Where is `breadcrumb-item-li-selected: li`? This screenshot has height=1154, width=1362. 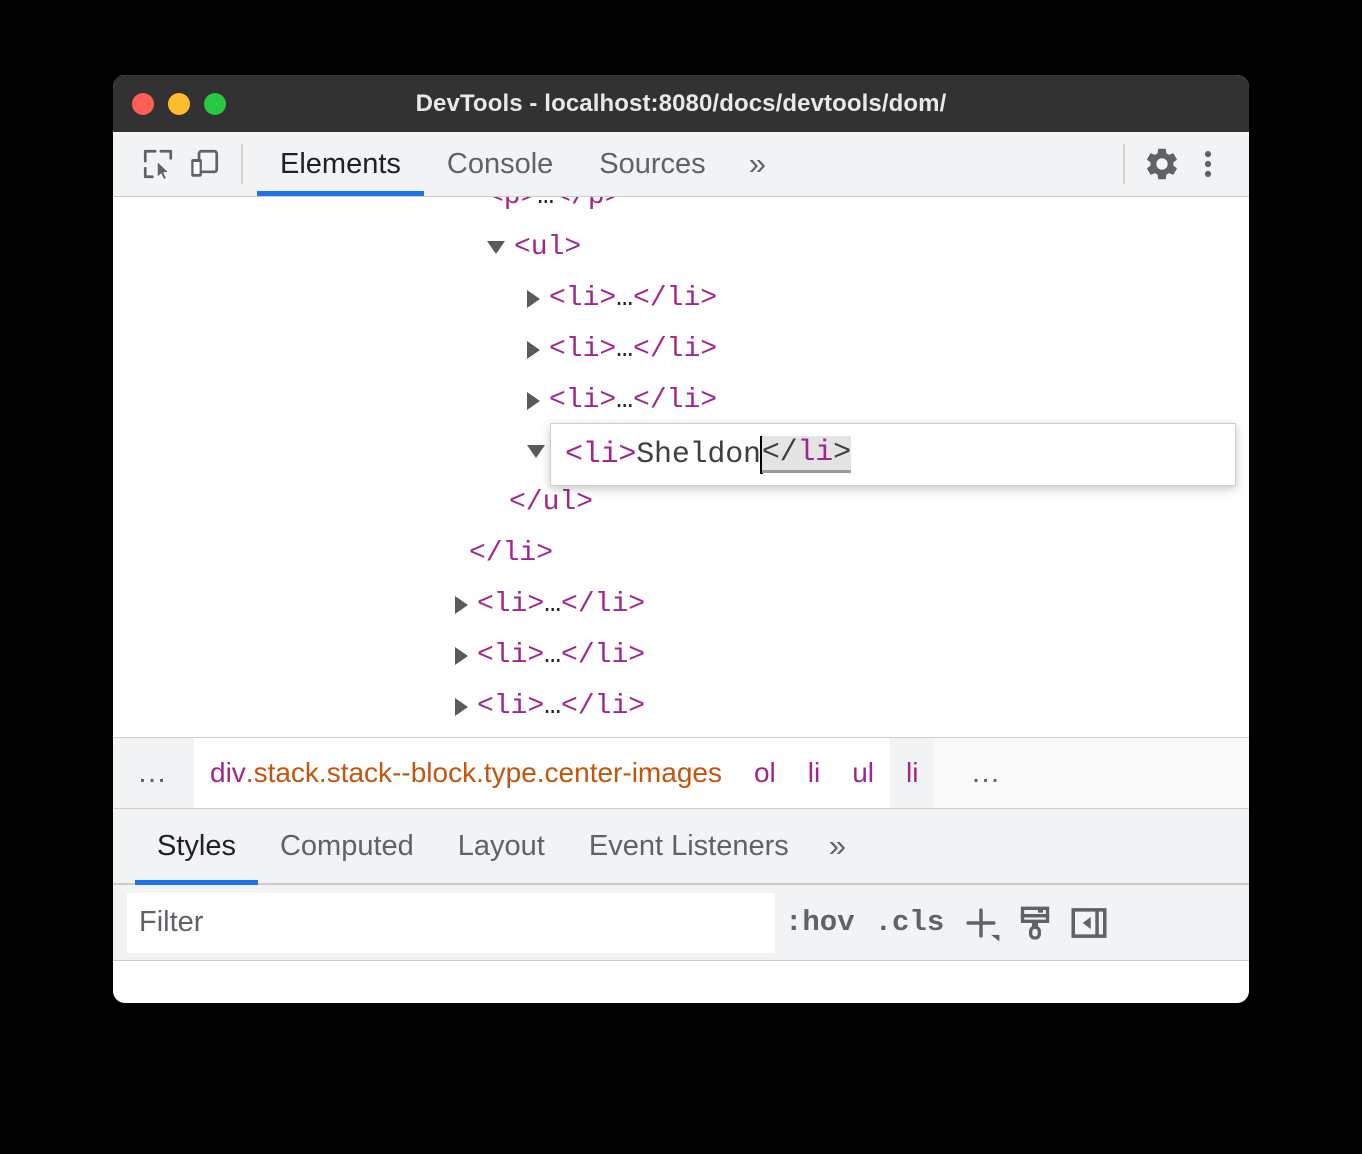 breadcrumb-item-li-selected: li is located at coordinates (912, 773).